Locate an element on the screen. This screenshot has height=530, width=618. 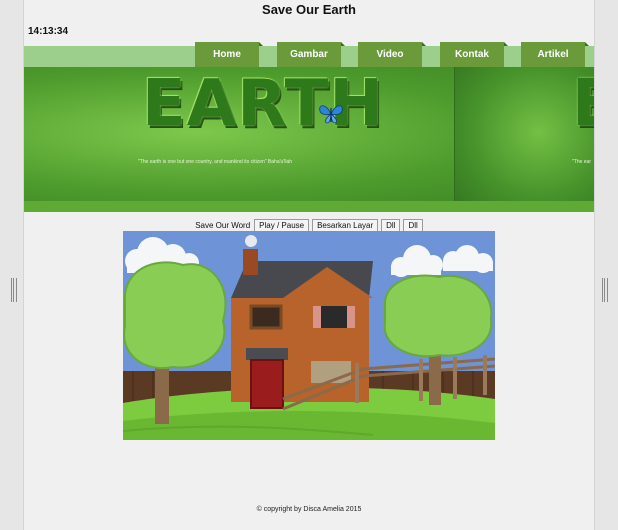
play-pause-button: Play / Pause is located at coordinates (282, 225).